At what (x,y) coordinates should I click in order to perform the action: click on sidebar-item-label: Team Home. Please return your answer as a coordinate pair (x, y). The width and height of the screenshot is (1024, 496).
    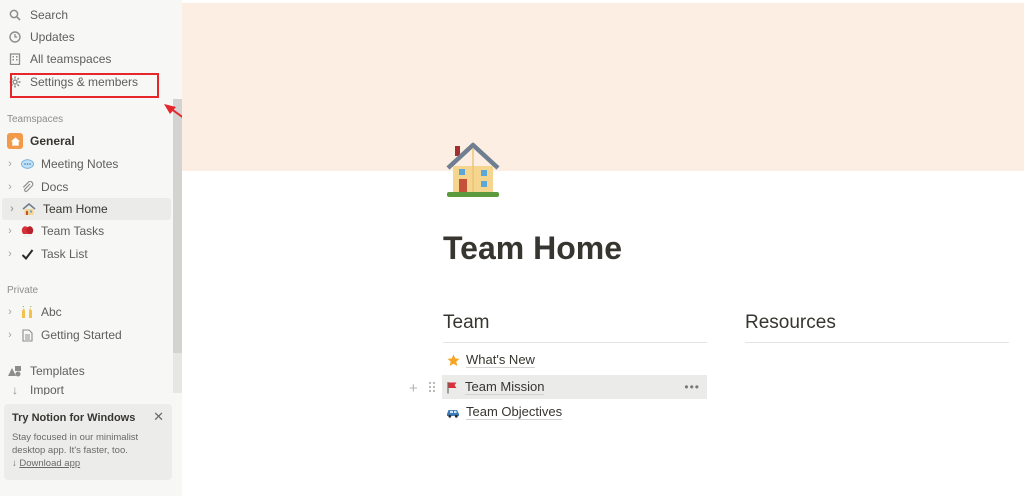
    Looking at the image, I should click on (75, 209).